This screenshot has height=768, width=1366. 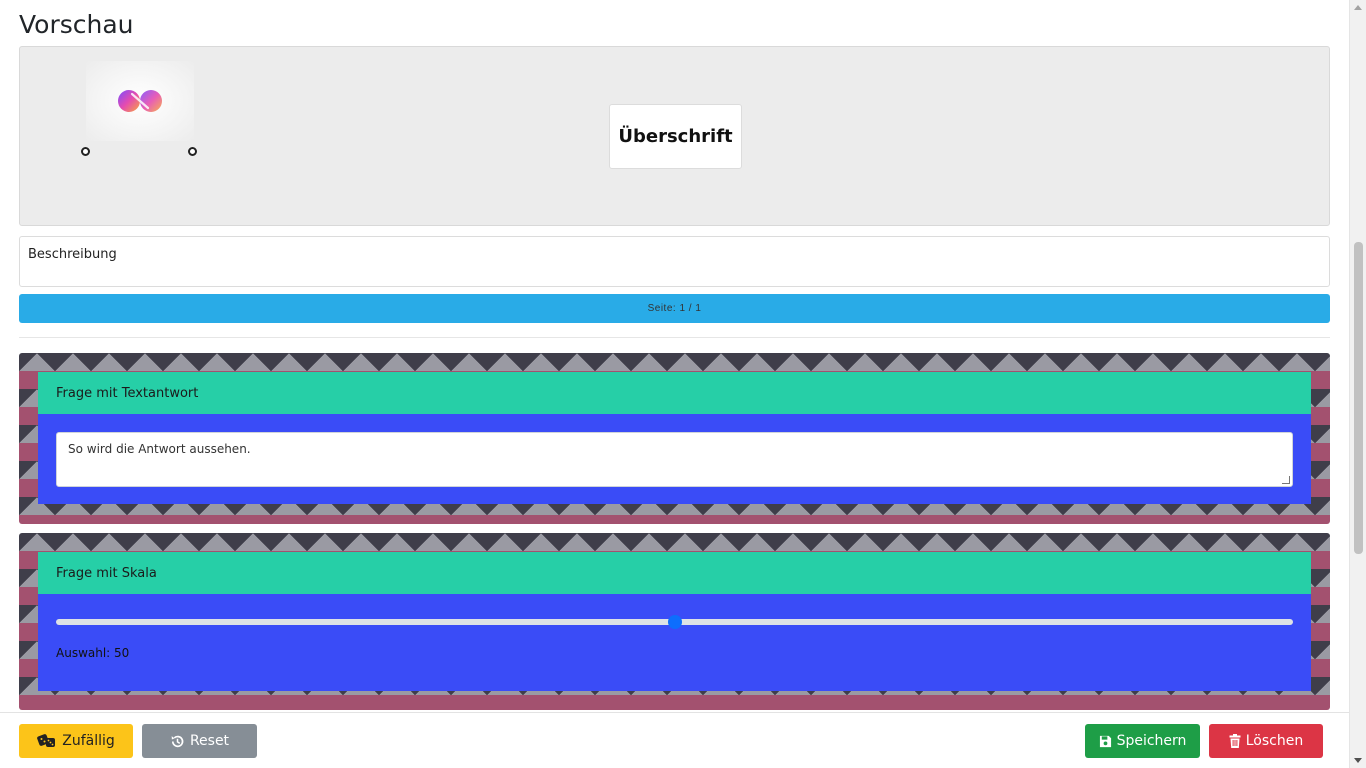 I want to click on divider, so click(x=674, y=337).